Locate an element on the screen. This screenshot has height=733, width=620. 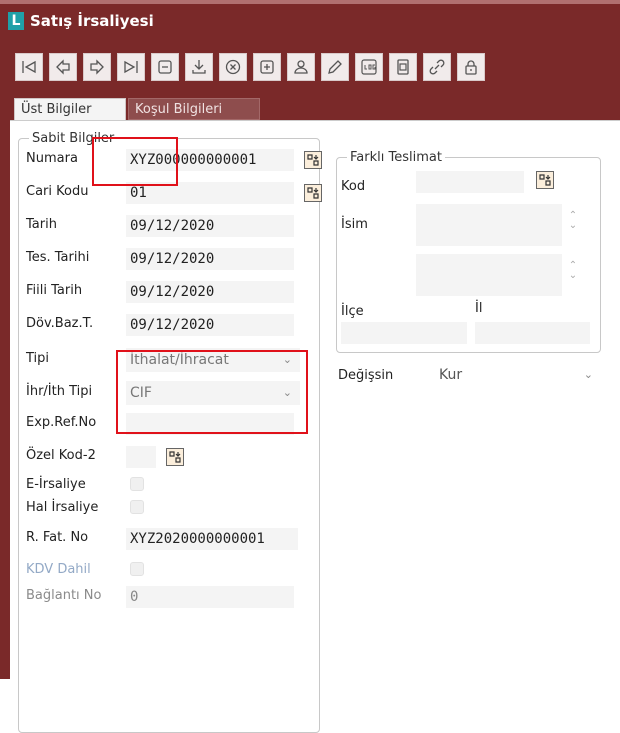
tab-kosul-bilgileri: Koşul Bilgileri is located at coordinates (194, 109).